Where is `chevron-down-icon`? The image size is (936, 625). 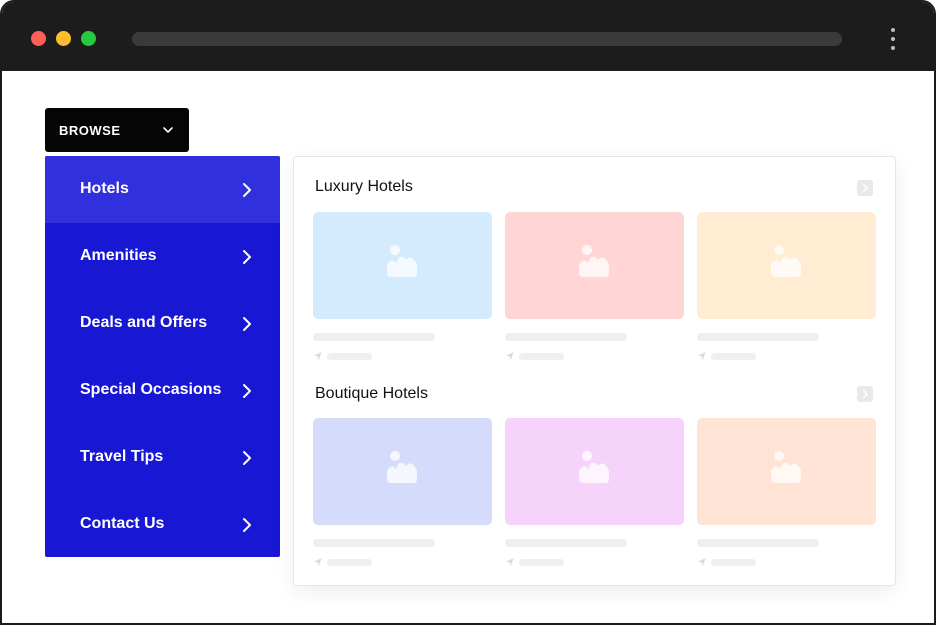 chevron-down-icon is located at coordinates (168, 132).